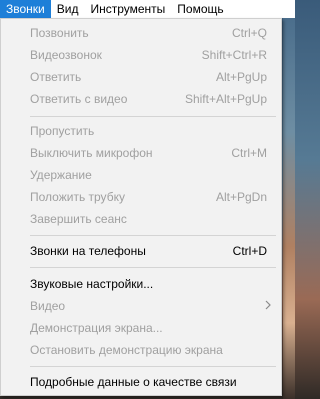 The image size is (320, 399). I want to click on menu-item-label: Видео, so click(48, 306).